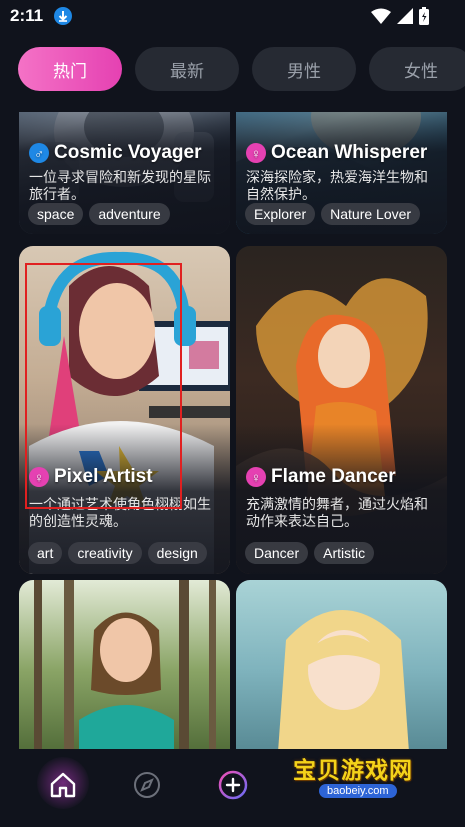 The width and height of the screenshot is (465, 827). Describe the element at coordinates (45, 553) in the screenshot. I see `tag: art` at that location.